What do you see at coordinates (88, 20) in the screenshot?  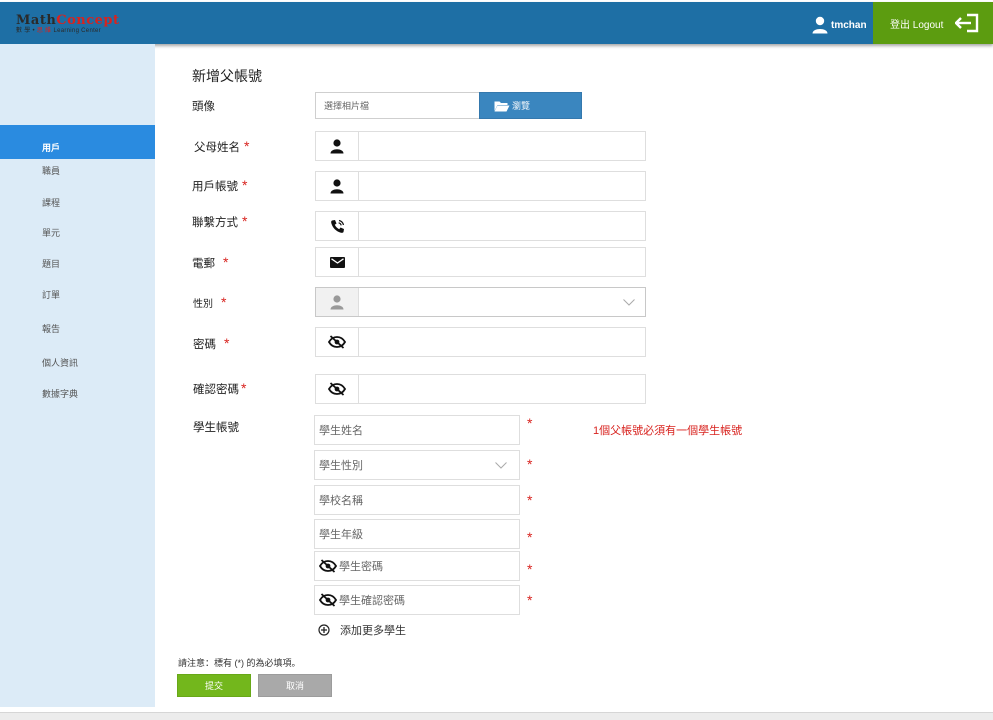 I see `logo-word-concept: Concept` at bounding box center [88, 20].